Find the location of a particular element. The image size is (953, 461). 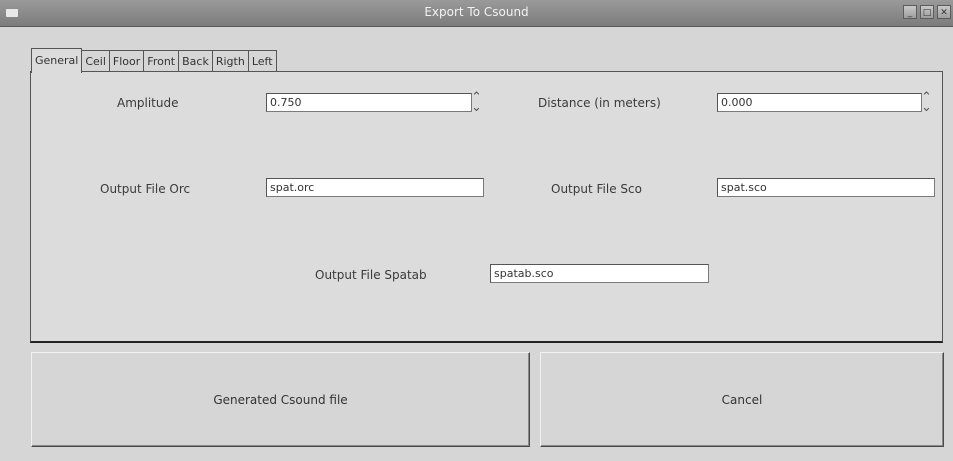

tab-general: General is located at coordinates (57, 60).